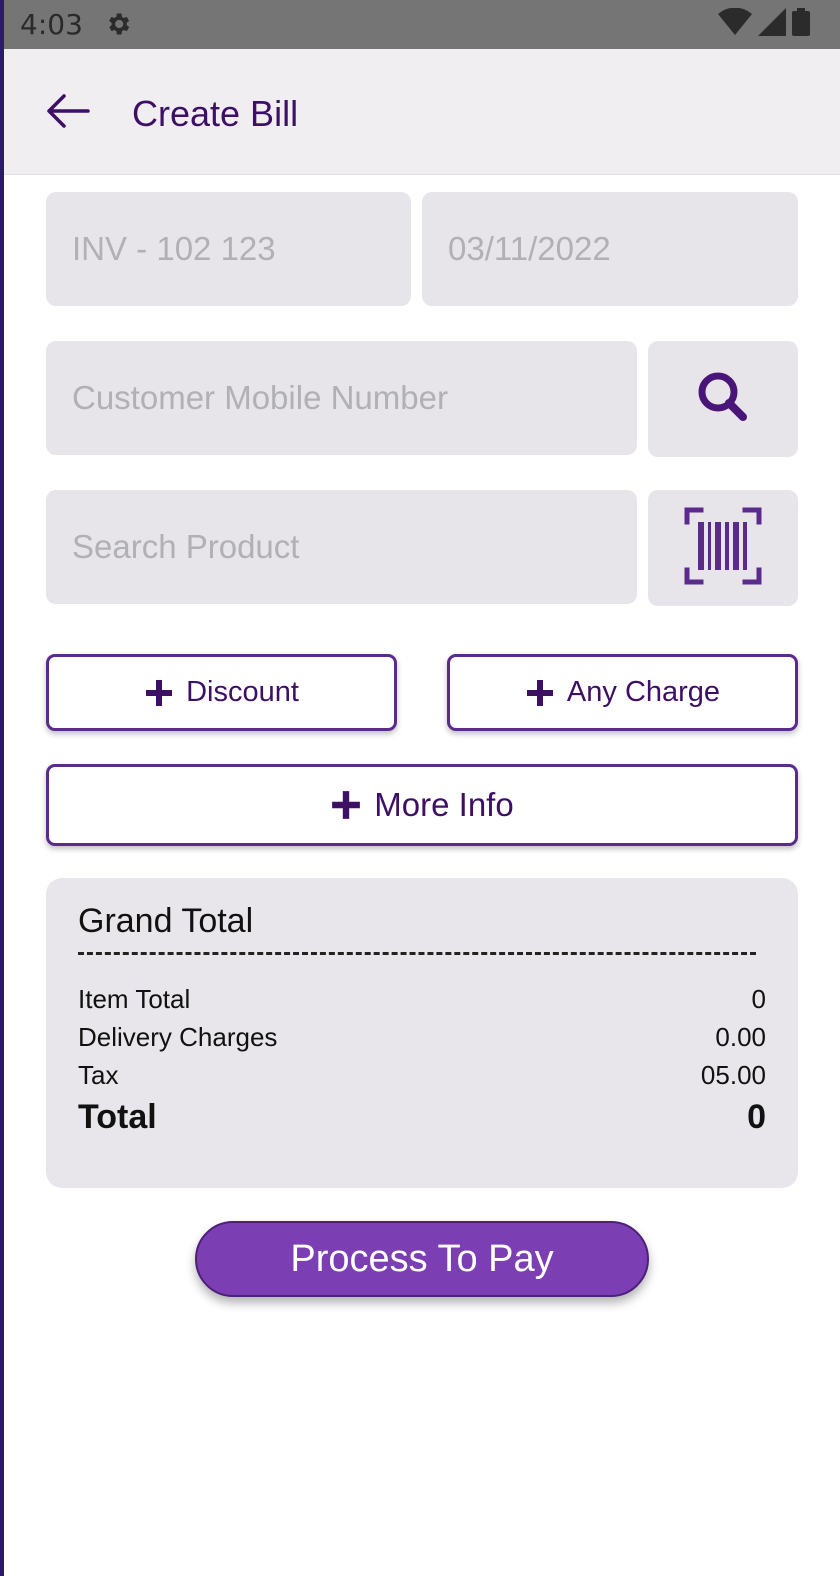  I want to click on search-icon, so click(723, 399).